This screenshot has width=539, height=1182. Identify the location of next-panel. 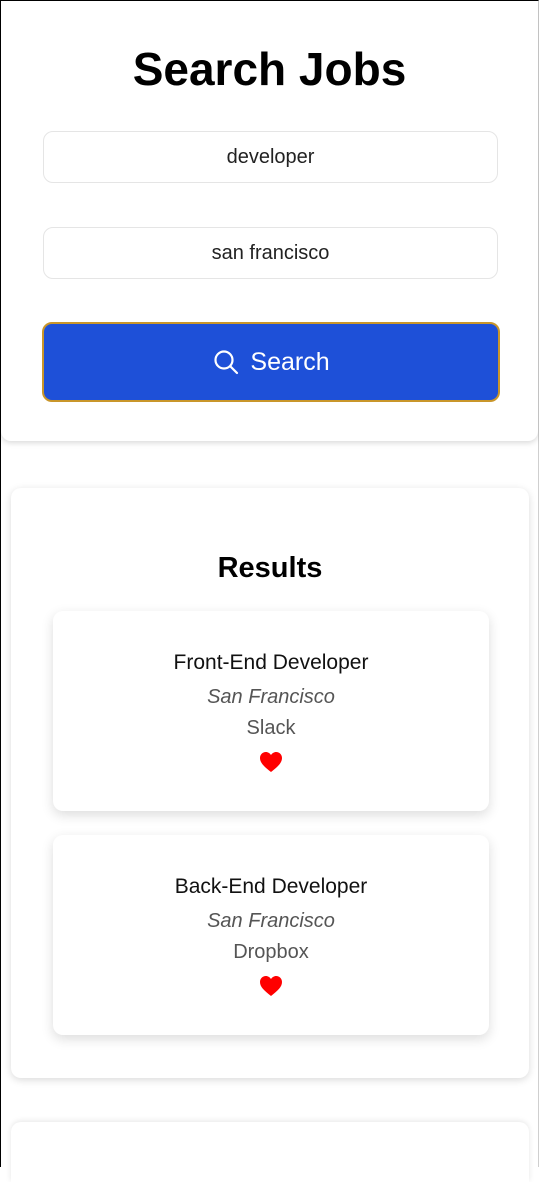
(270, 1152).